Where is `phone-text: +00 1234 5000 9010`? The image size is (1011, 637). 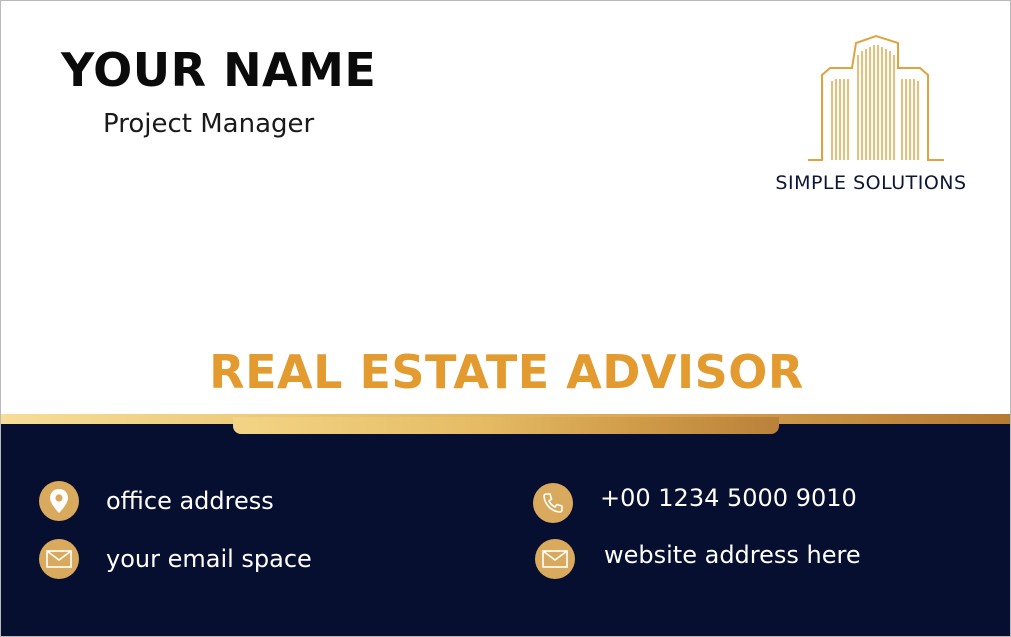 phone-text: +00 1234 5000 9010 is located at coordinates (728, 498).